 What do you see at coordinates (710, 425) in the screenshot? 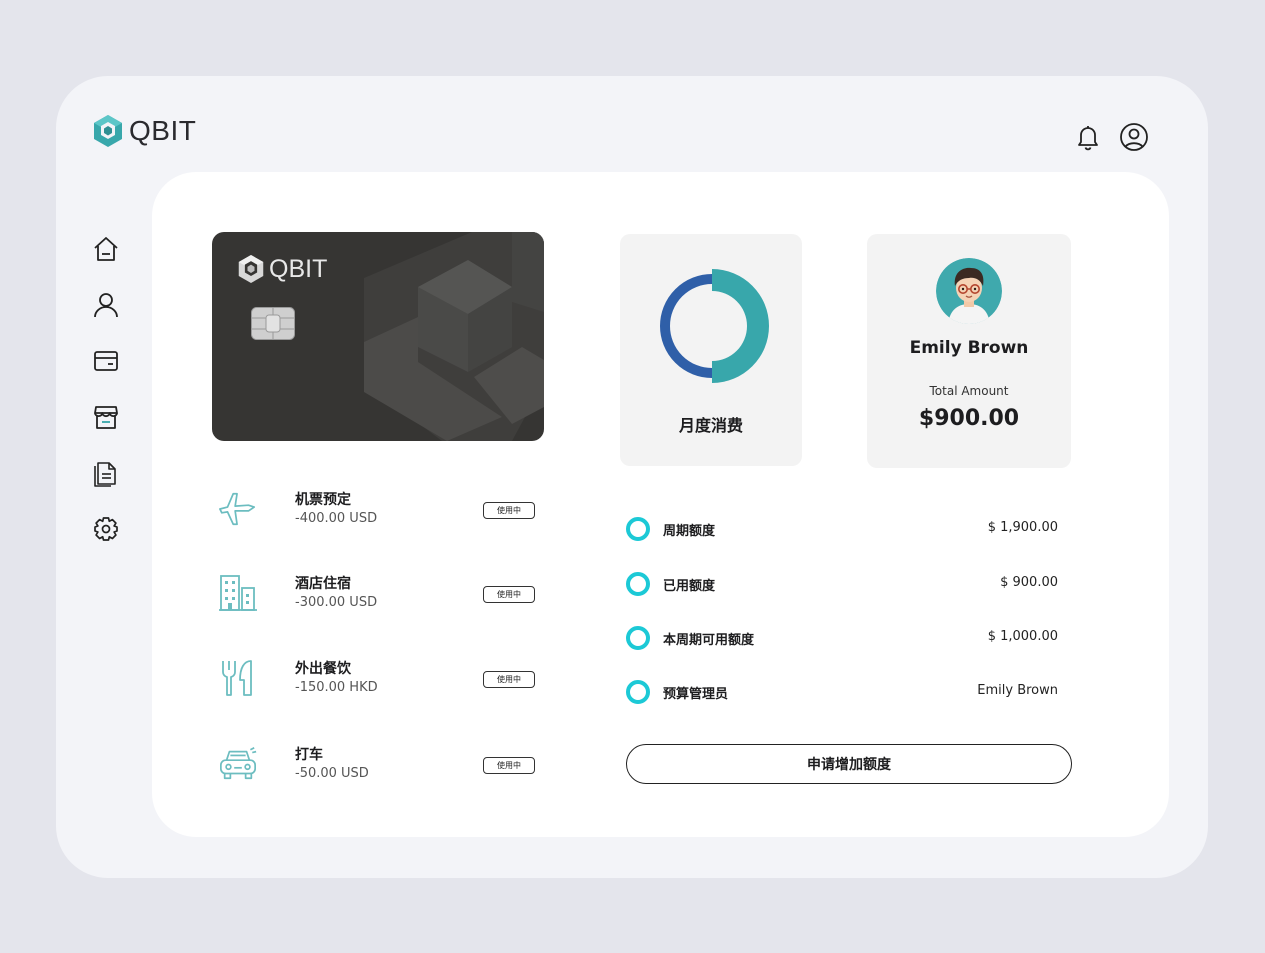
I see `monthly-spend-label: 月度消费` at bounding box center [710, 425].